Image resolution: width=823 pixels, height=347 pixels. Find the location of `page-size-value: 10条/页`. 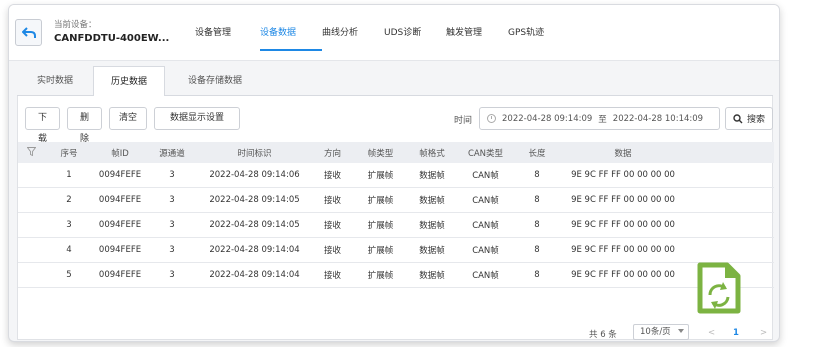

page-size-value: 10条/页 is located at coordinates (655, 332).